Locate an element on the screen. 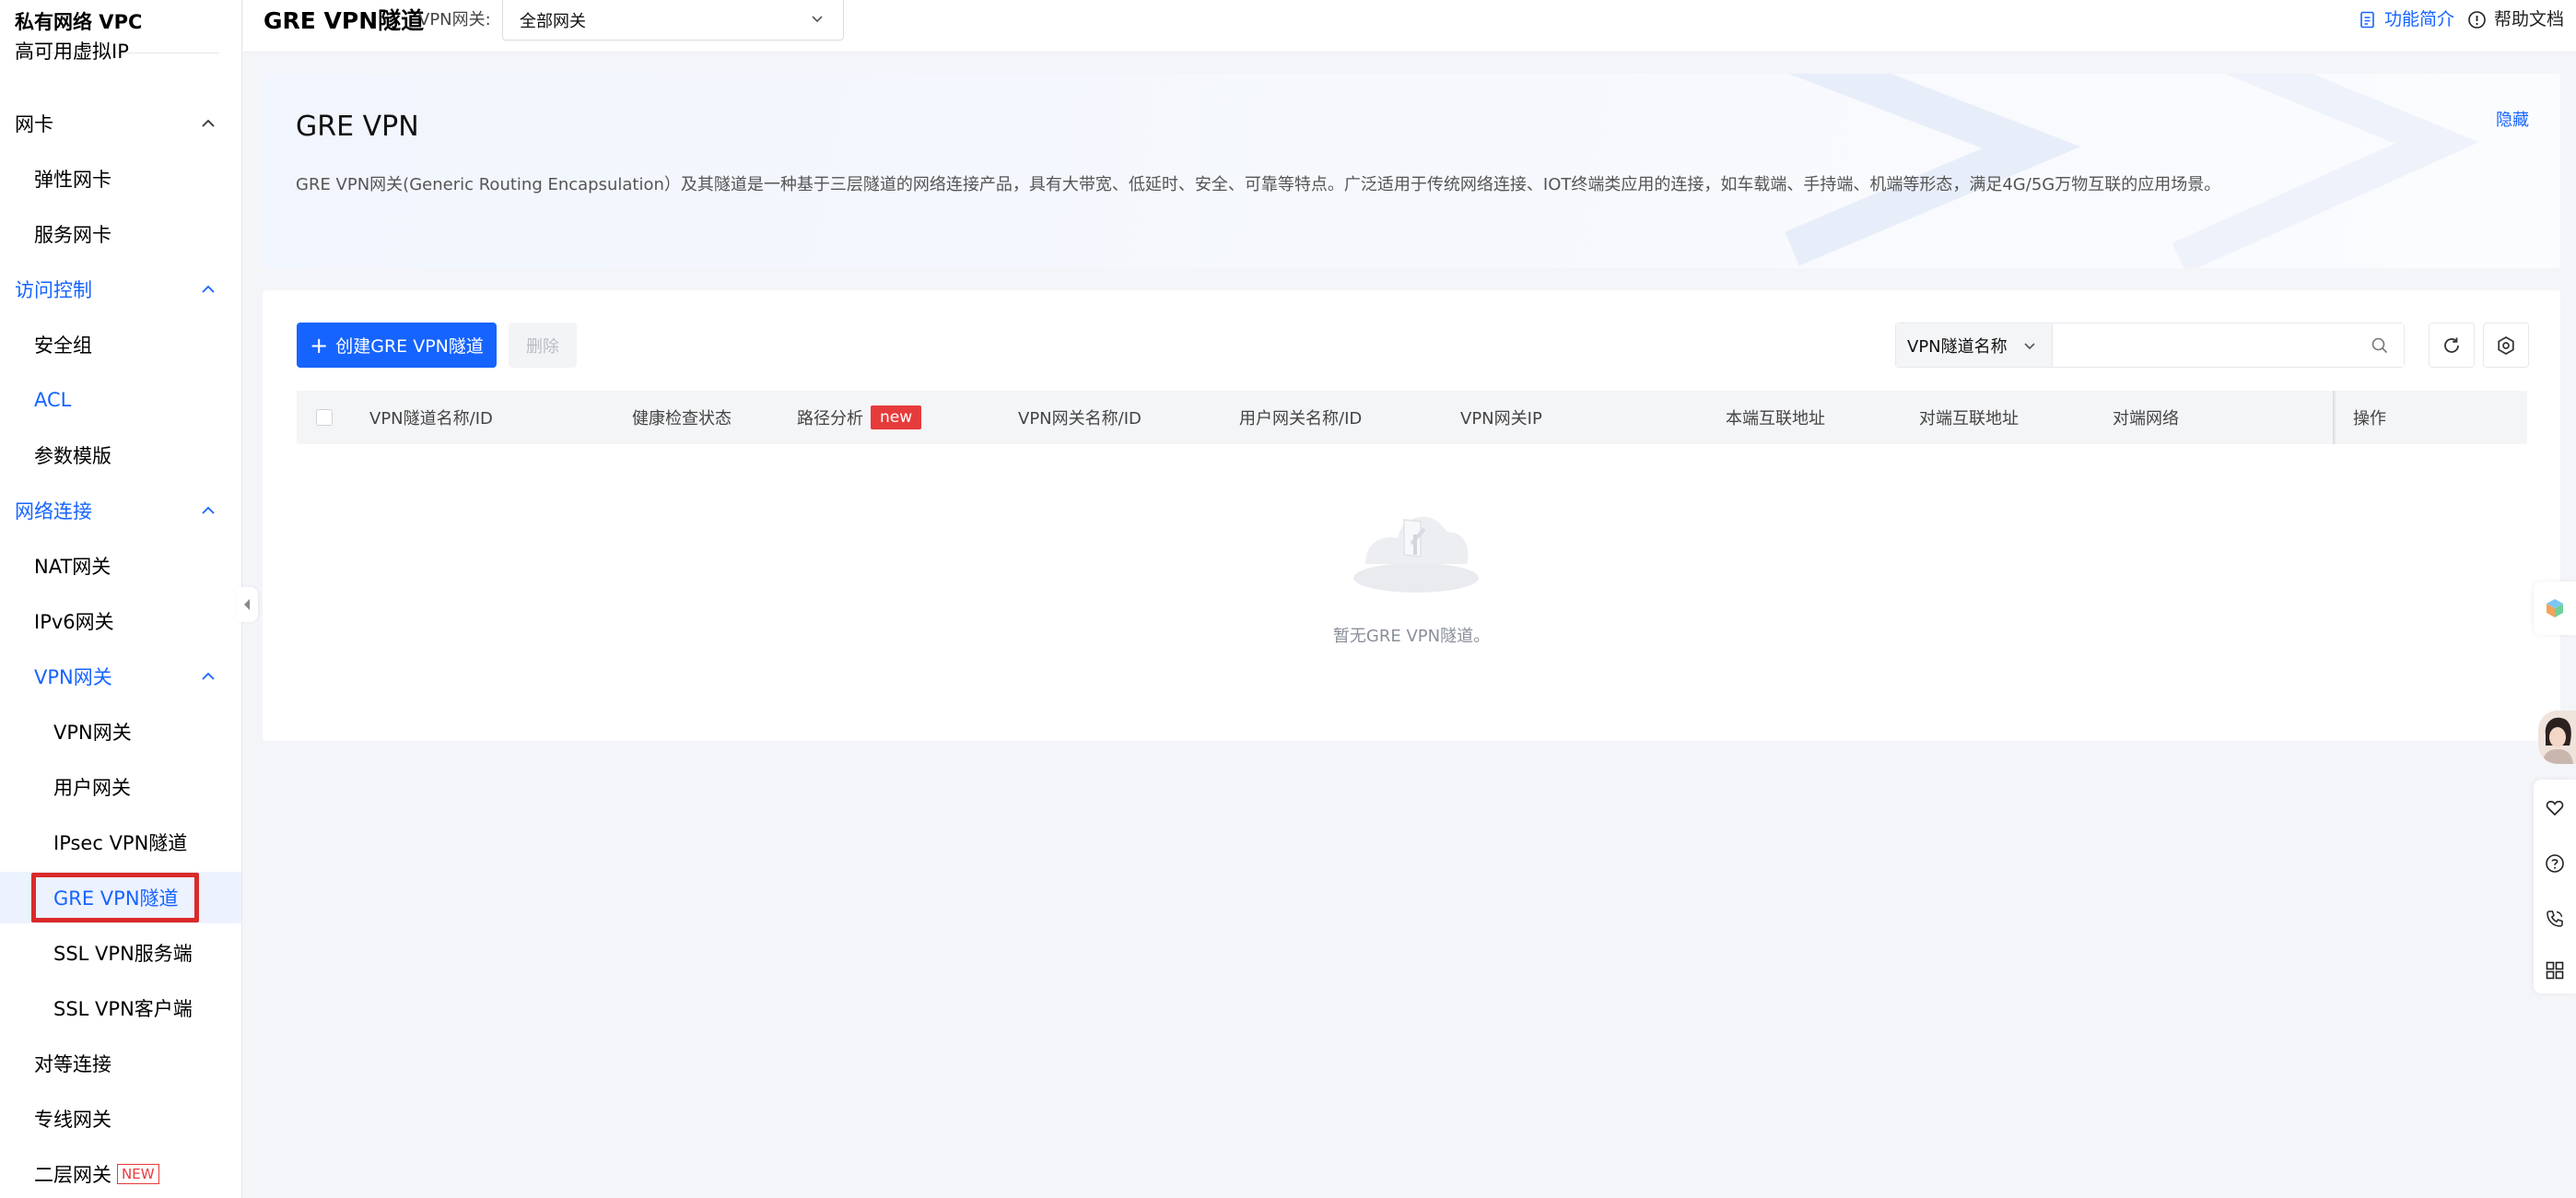 This screenshot has width=2576, height=1198. sidebar-item-nat-gateway: NAT网关 is located at coordinates (120, 566).